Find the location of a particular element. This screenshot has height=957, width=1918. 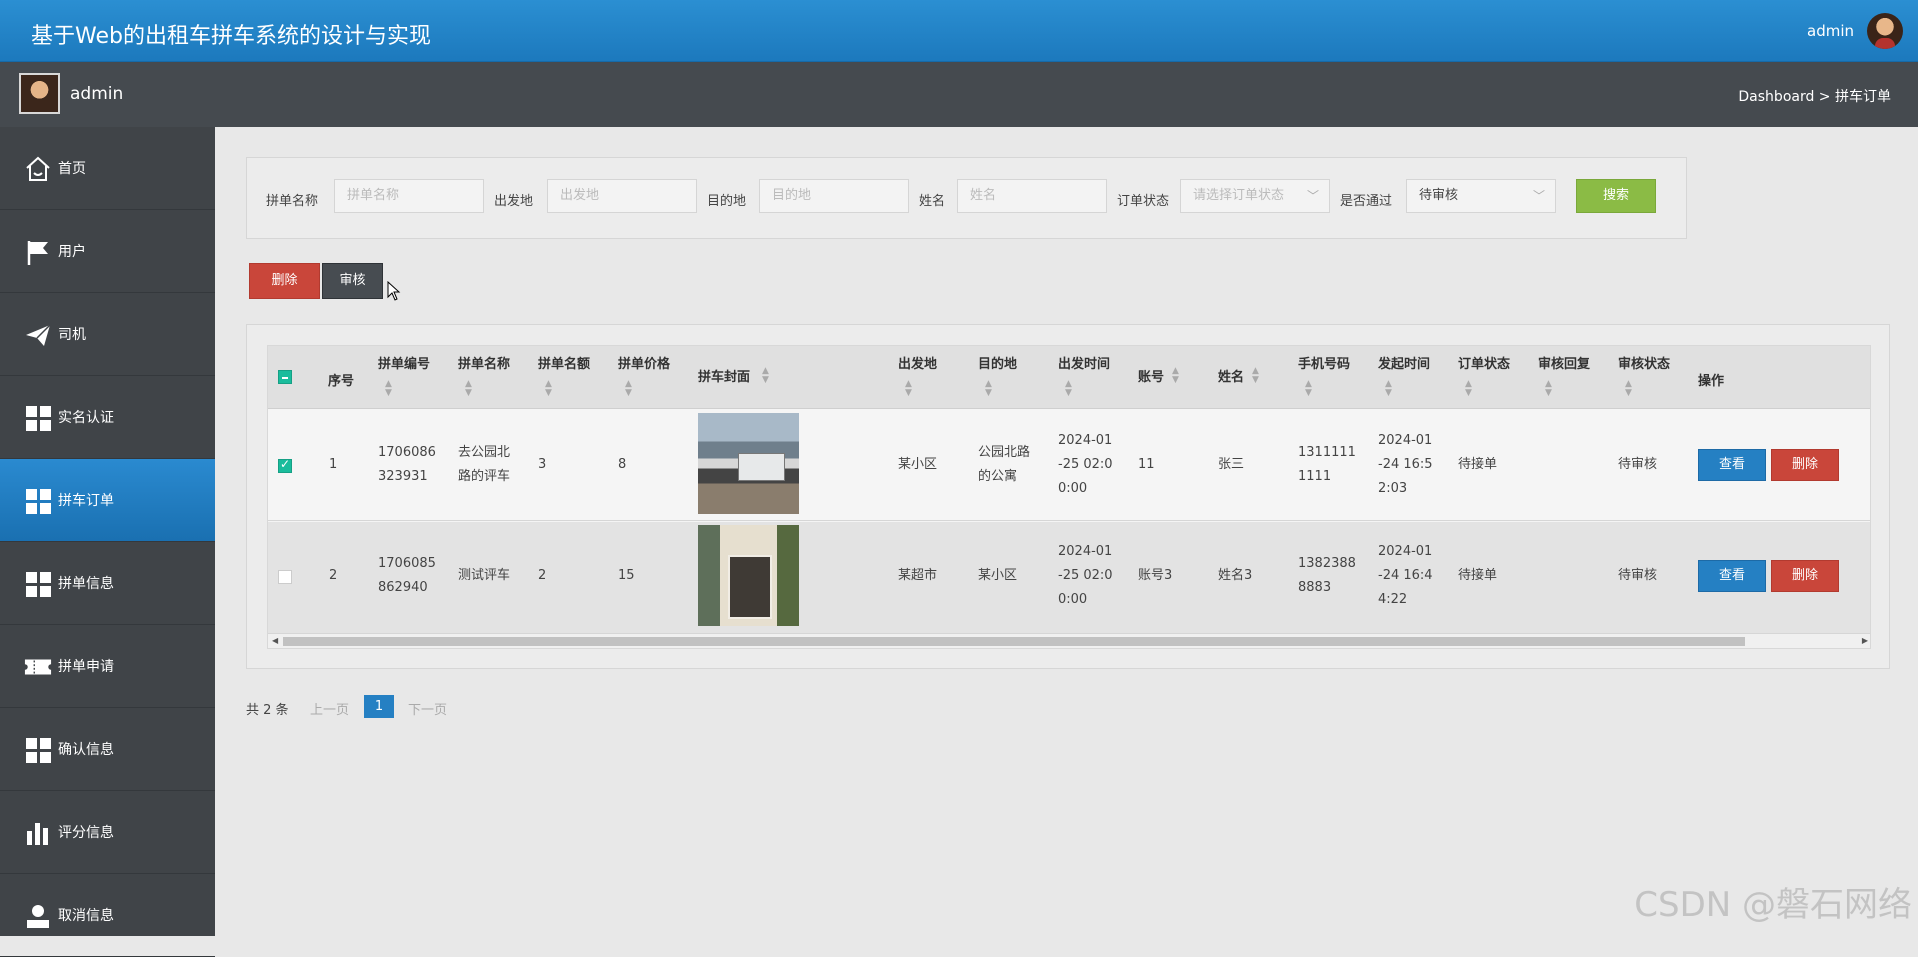

user-avatar is located at coordinates (39, 93).